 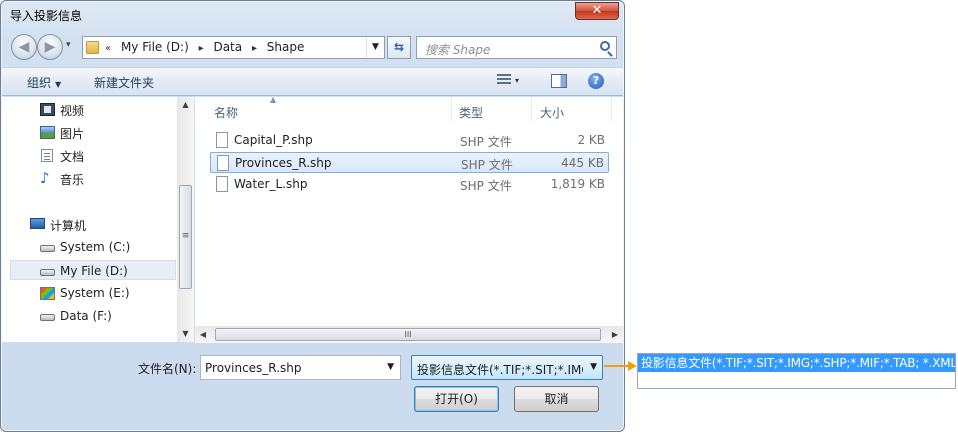 I want to click on sort-ascending-icon: ▲, so click(x=273, y=100).